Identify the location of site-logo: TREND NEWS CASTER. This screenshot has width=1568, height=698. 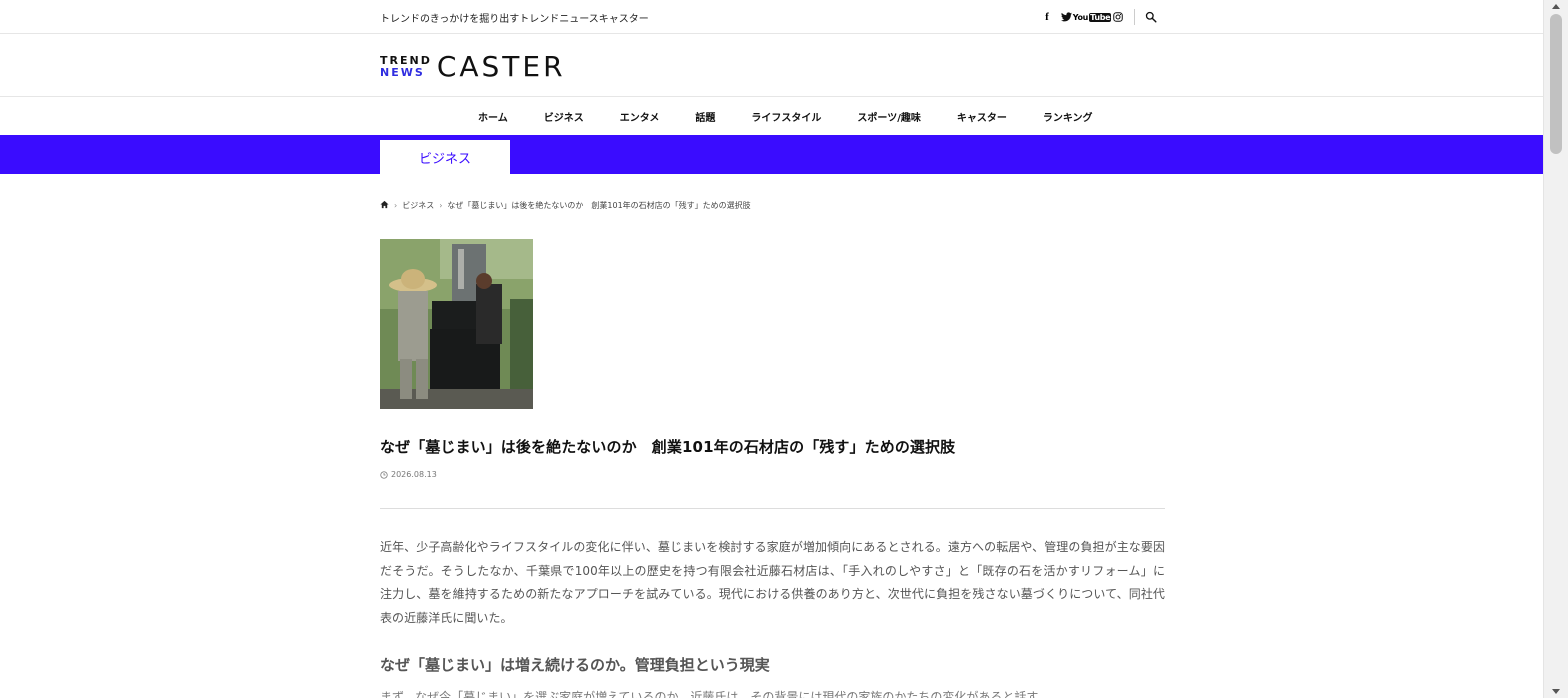
(473, 67).